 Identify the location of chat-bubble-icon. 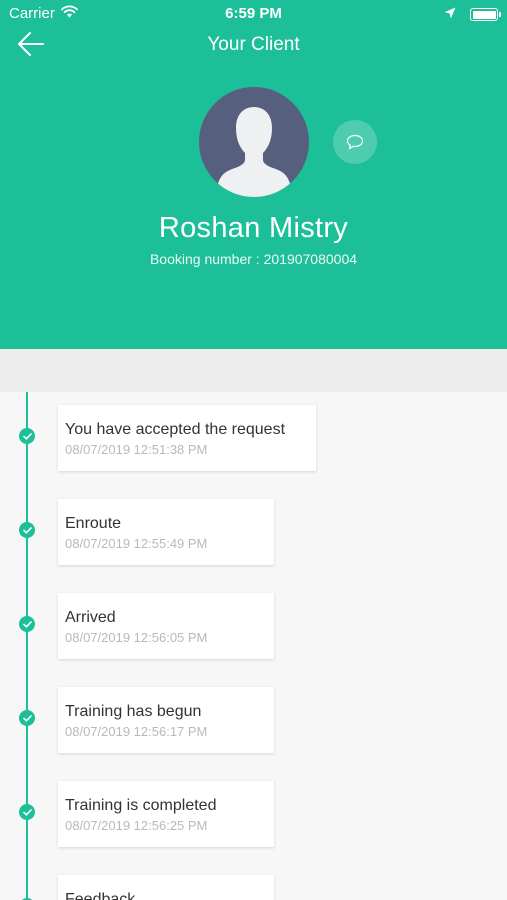
(355, 142).